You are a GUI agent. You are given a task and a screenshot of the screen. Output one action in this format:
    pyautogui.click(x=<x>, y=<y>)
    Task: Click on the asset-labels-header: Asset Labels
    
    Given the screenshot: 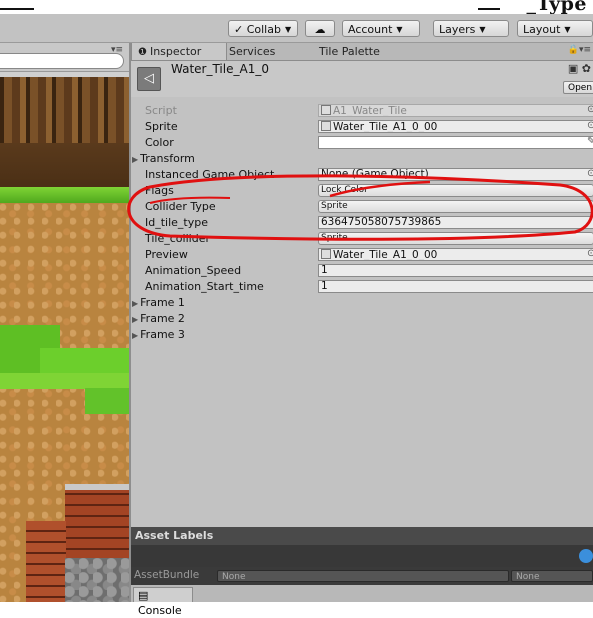 What is the action you would take?
    pyautogui.click(x=362, y=536)
    